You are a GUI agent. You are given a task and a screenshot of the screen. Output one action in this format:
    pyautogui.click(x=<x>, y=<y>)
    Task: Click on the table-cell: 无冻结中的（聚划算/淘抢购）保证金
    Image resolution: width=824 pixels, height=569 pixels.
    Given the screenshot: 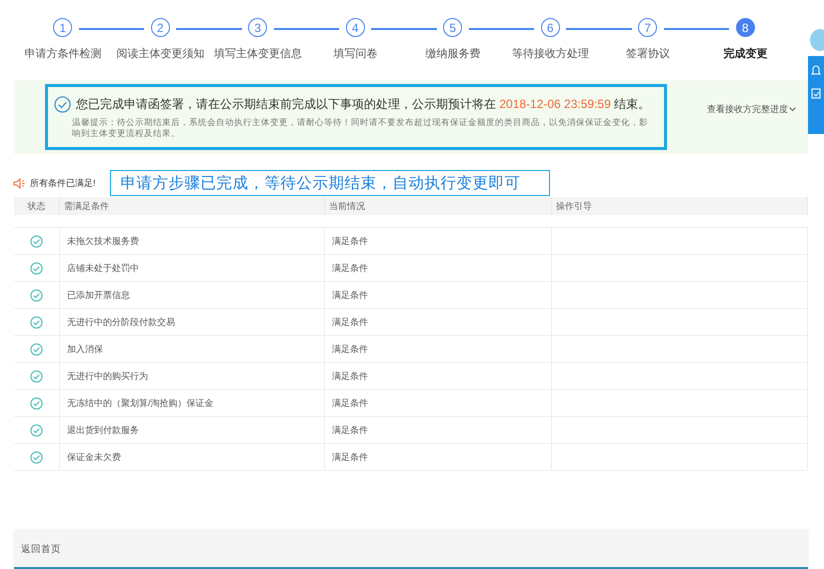 What is the action you would take?
    pyautogui.click(x=140, y=403)
    